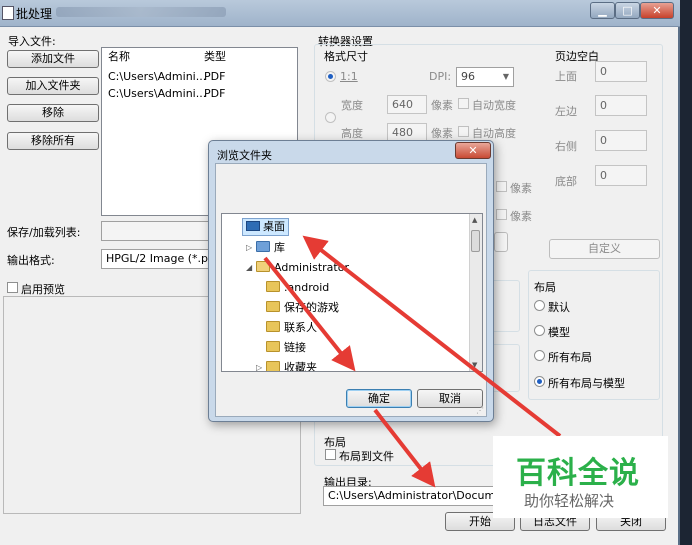 The width and height of the screenshot is (692, 545). What do you see at coordinates (539, 305) in the screenshot?
I see `layout-default-radio` at bounding box center [539, 305].